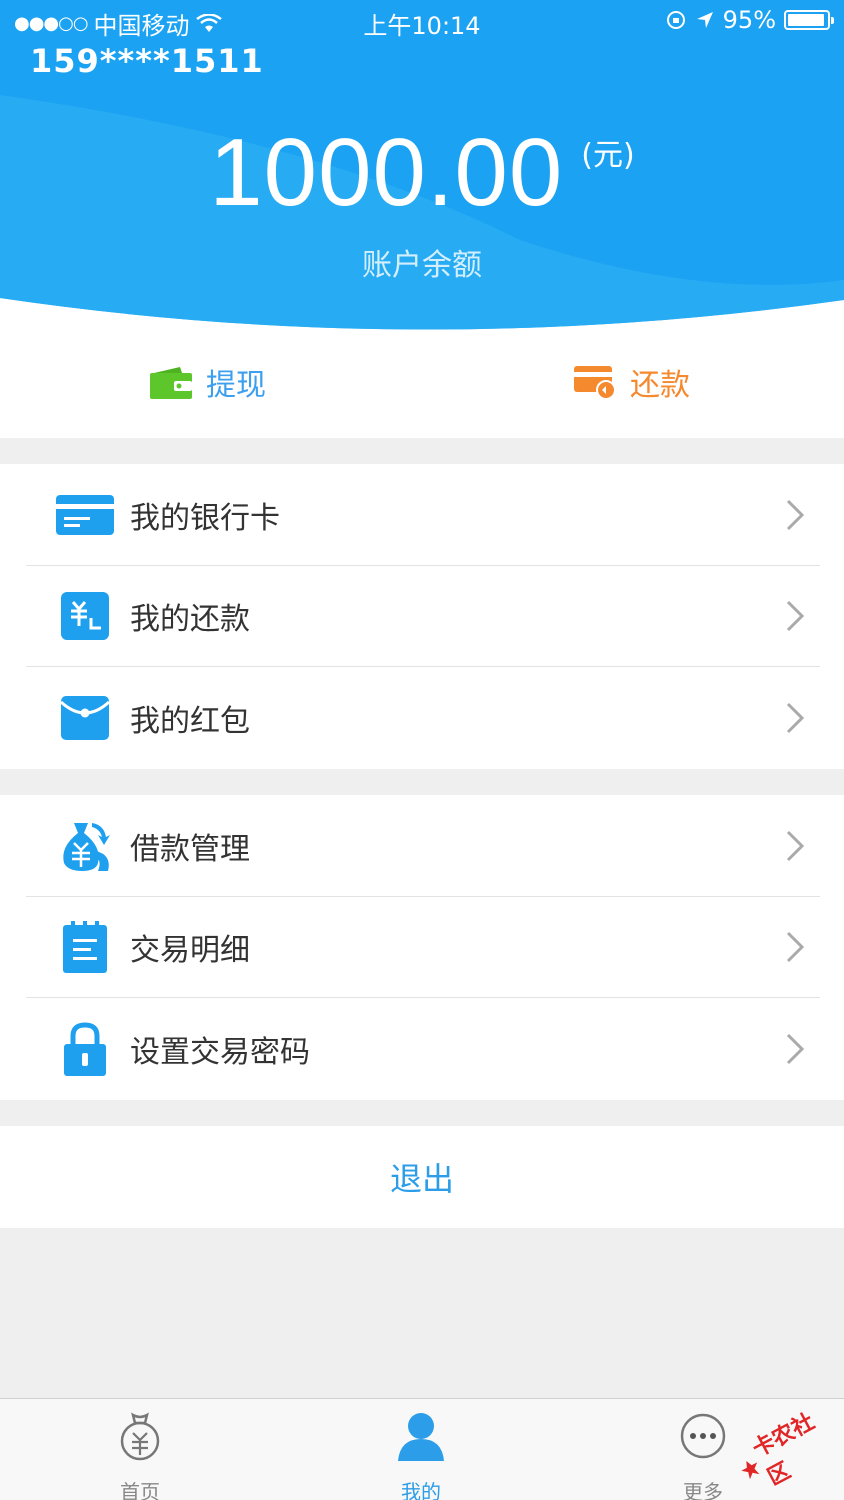  I want to click on withdraw-label: 提现, so click(236, 385).